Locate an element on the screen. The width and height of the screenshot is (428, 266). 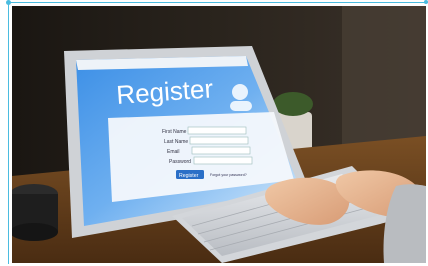
last-name-input is located at coordinates (219, 140).